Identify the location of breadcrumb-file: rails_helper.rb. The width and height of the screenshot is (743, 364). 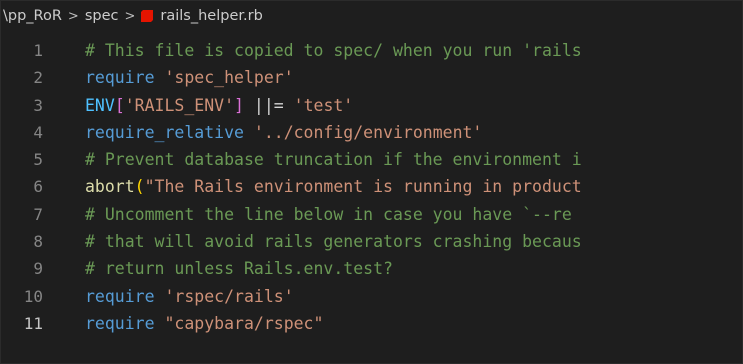
(211, 16).